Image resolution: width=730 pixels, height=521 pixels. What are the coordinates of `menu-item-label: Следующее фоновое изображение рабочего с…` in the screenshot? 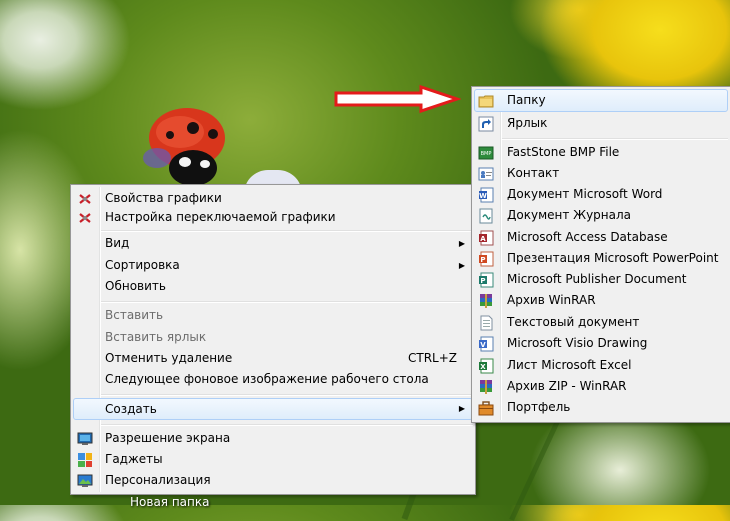 It's located at (267, 379).